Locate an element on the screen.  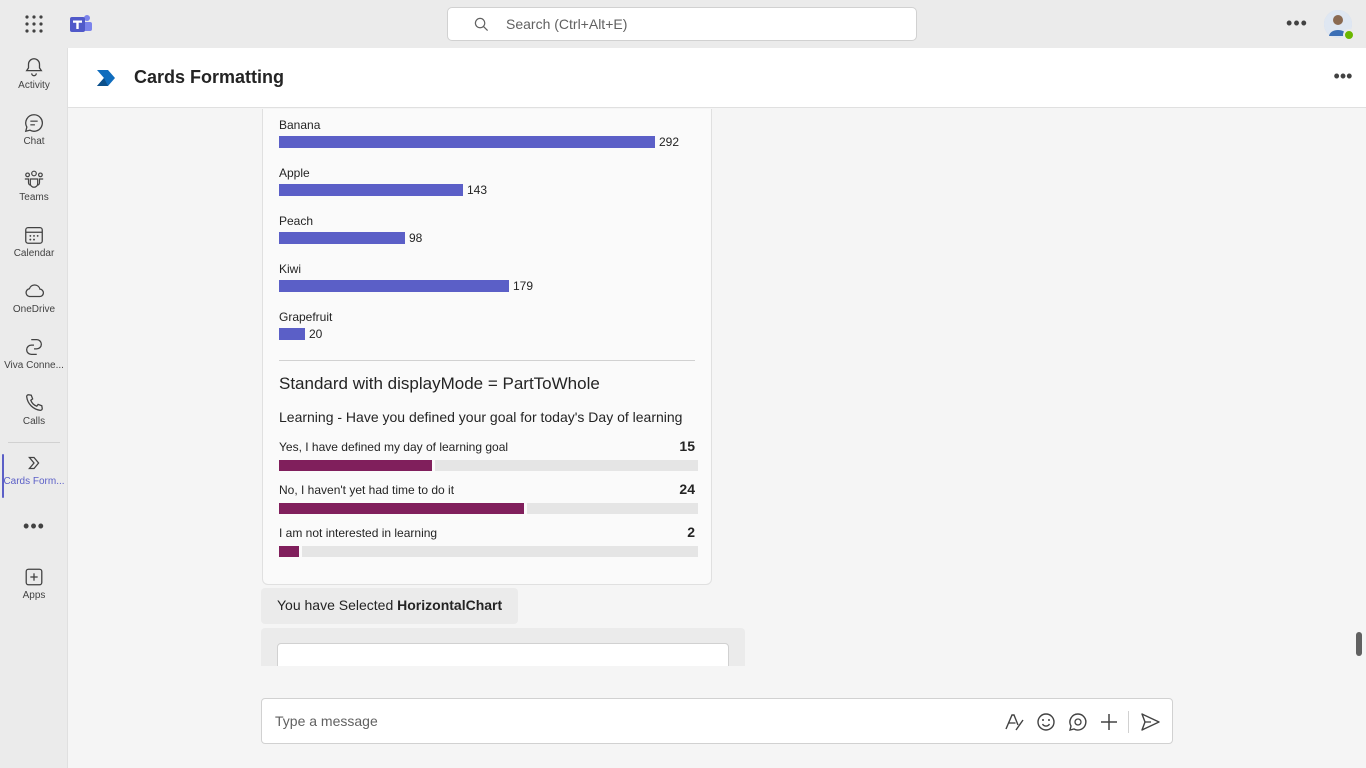
cloud-icon is located at coordinates (35, 291).